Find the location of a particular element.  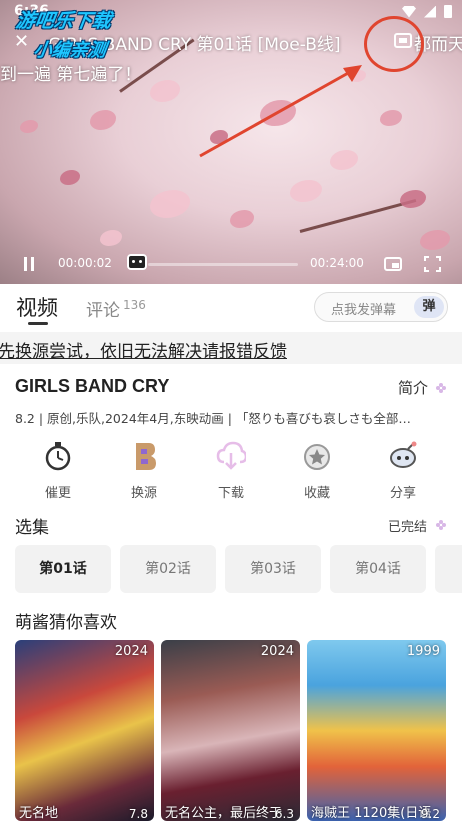

episodes-status: 已完结 is located at coordinates (407, 525).